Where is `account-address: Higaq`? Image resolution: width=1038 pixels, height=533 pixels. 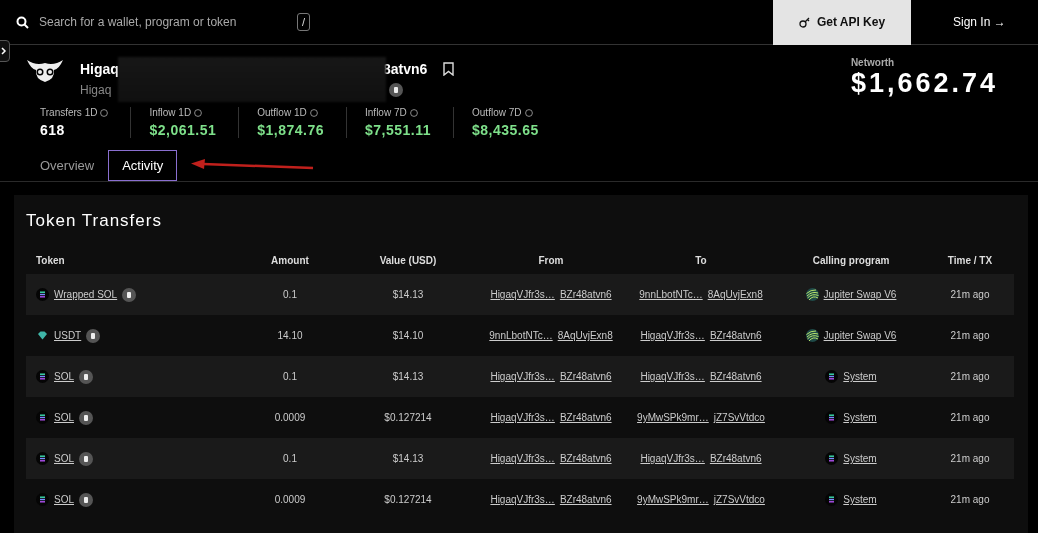
account-address: Higaq is located at coordinates (96, 90).